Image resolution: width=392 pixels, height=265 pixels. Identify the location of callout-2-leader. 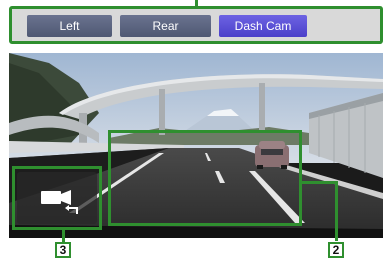
(320, 182).